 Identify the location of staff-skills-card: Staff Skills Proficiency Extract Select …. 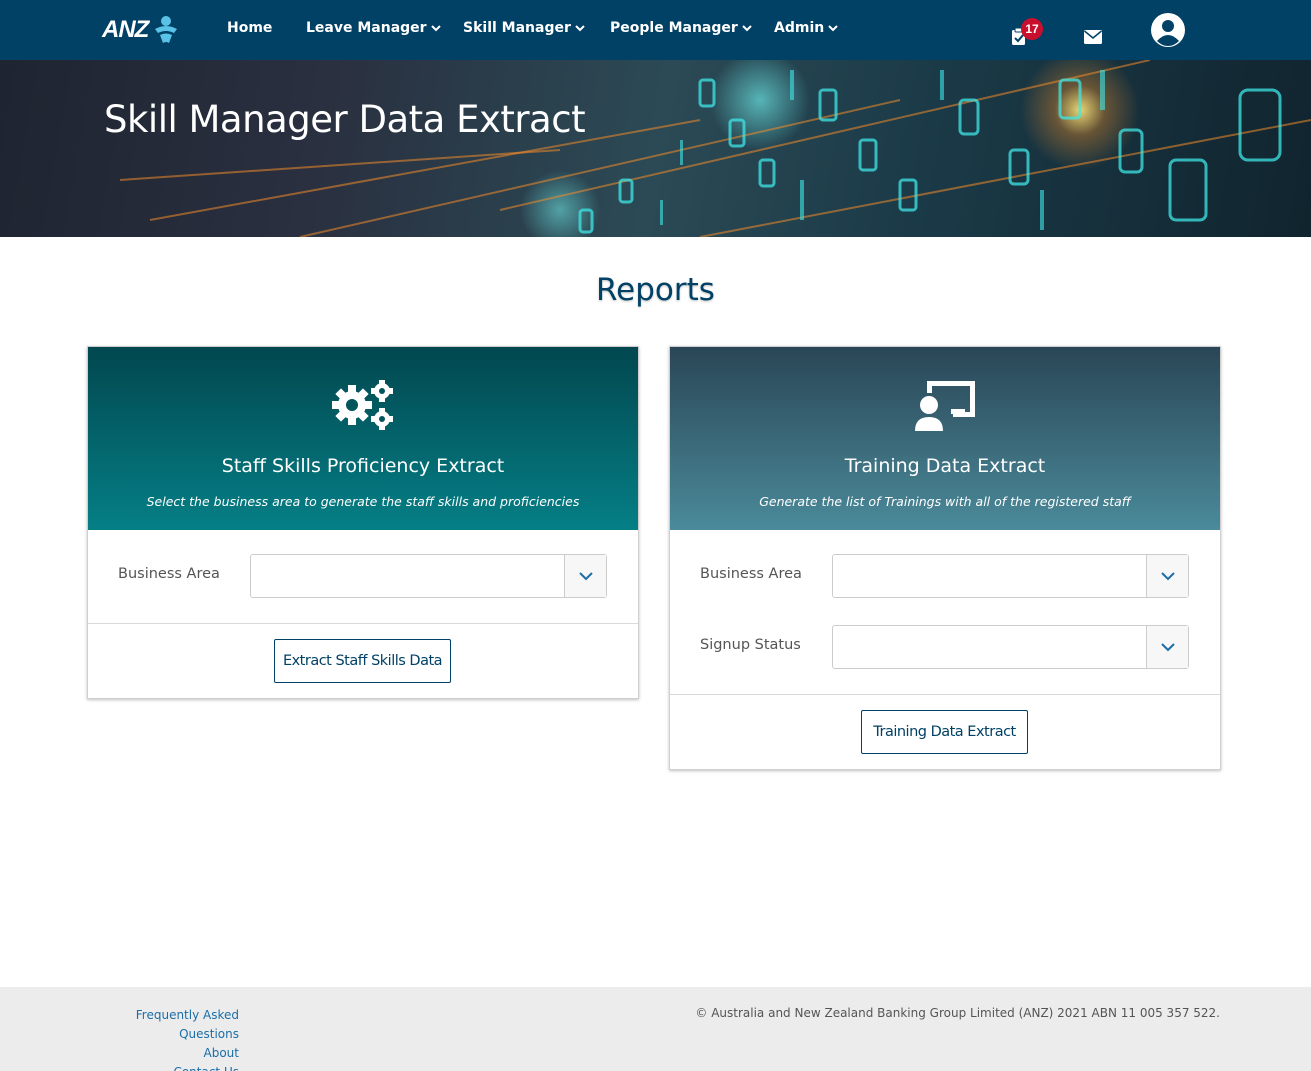
(363, 522).